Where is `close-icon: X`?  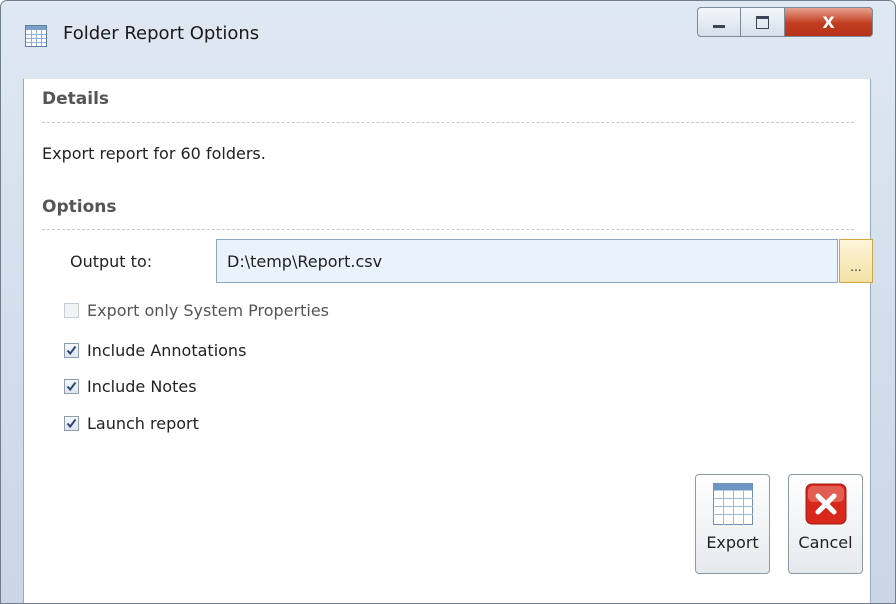
close-icon: X is located at coordinates (828, 22).